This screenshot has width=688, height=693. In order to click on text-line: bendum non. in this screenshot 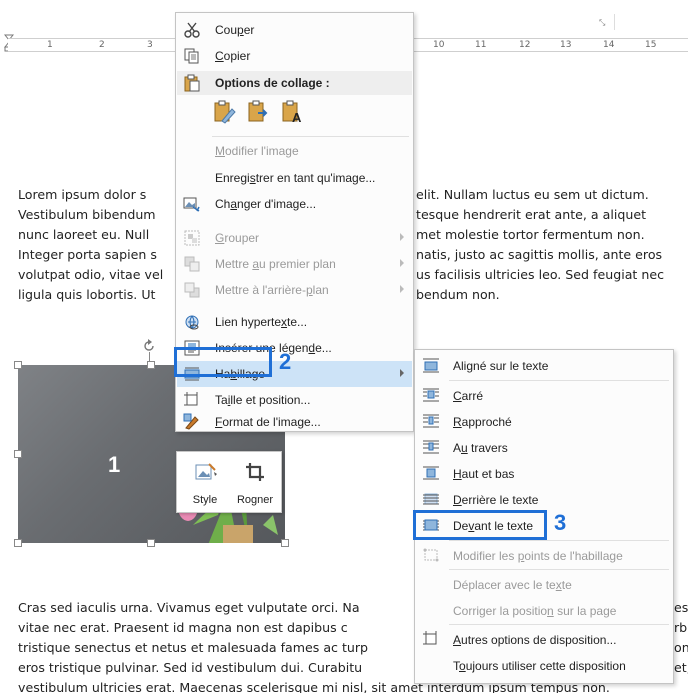, I will do `click(458, 294)`.